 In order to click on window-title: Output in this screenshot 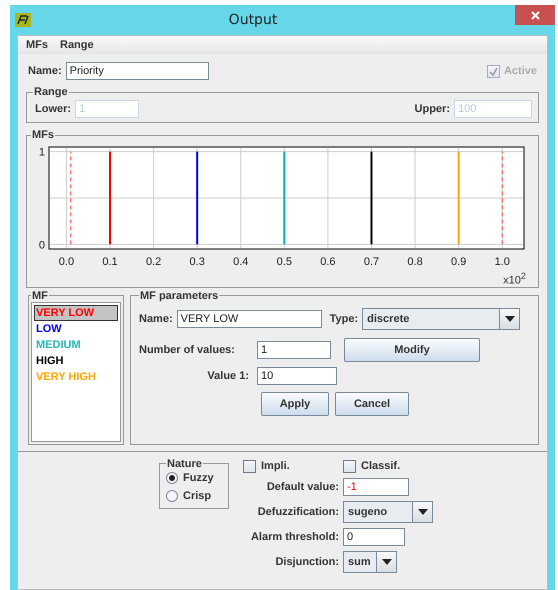, I will do `click(253, 20)`.